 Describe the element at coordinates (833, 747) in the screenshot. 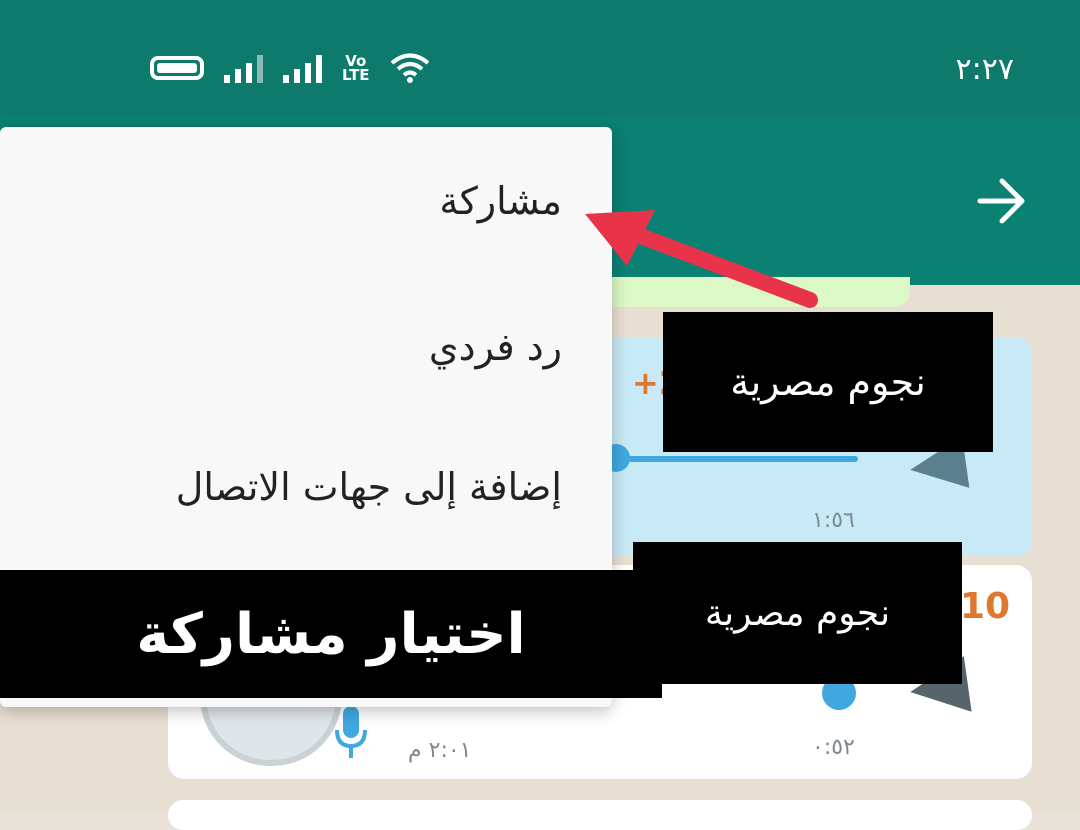

I see `voice-duration: ٠:٥٢` at that location.